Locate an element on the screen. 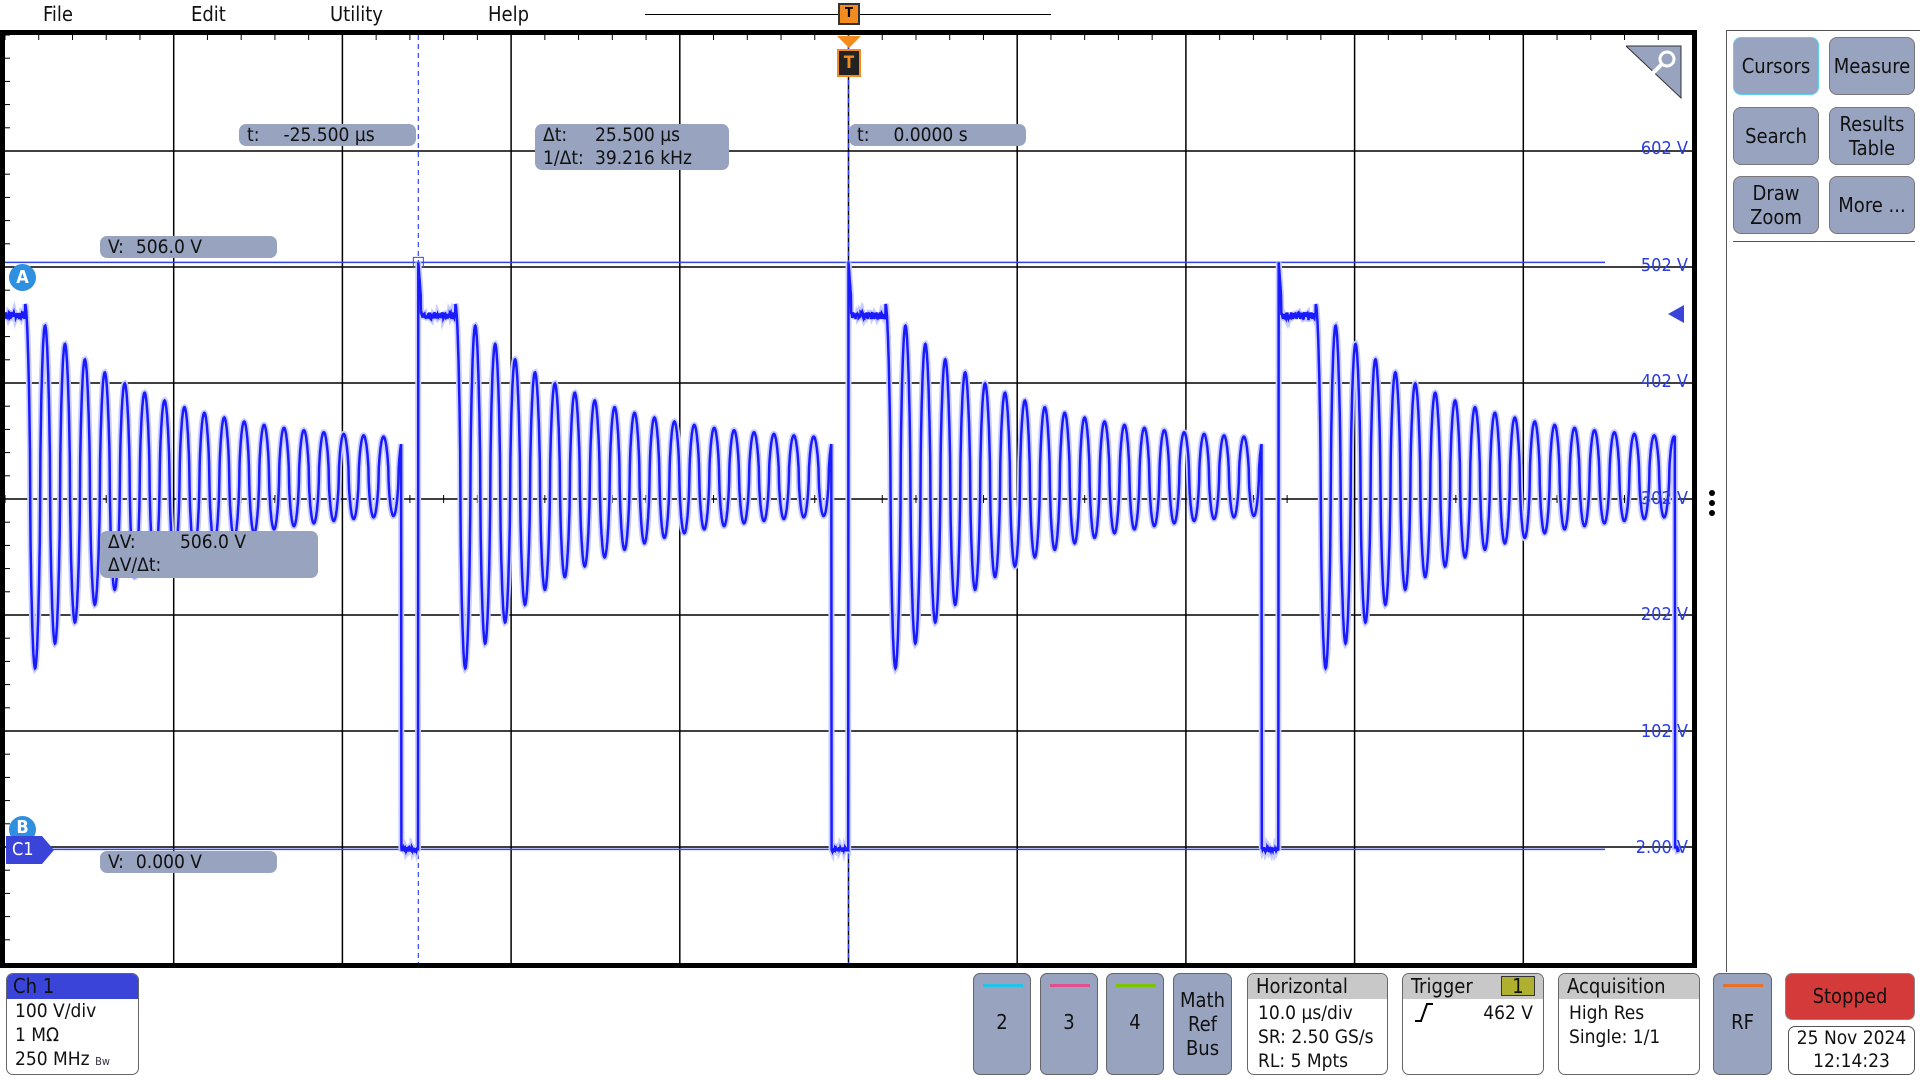 This screenshot has height=1080, width=1920. label: 1/Δt: is located at coordinates (569, 158).